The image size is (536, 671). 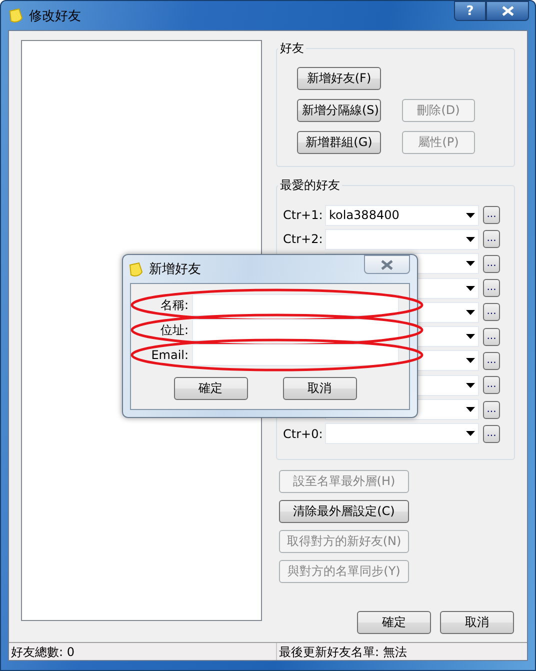 I want to click on status-text: 最後更新好友名單: 無法, so click(x=343, y=652).